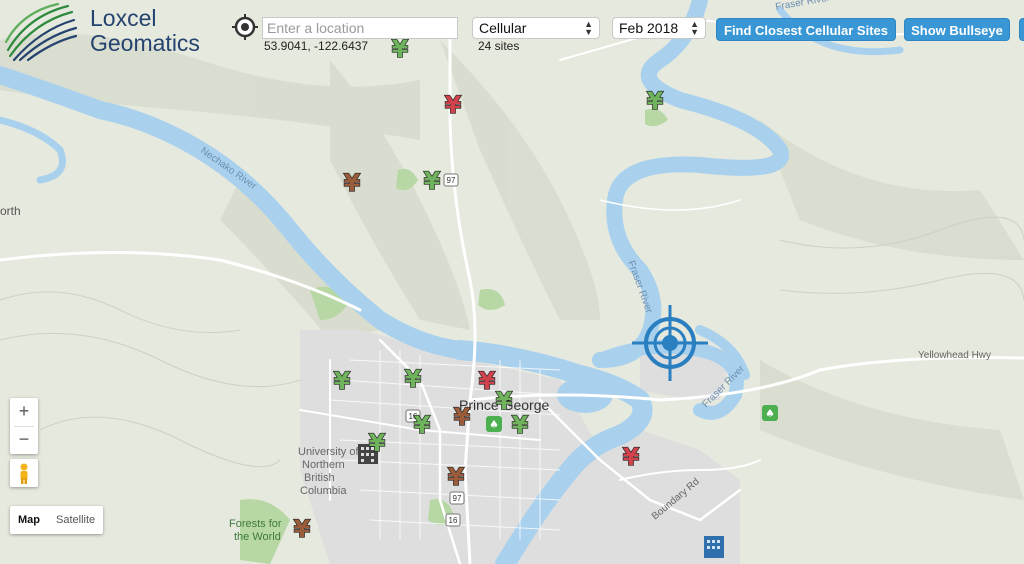 Image resolution: width=1024 pixels, height=564 pixels. What do you see at coordinates (245, 27) in the screenshot?
I see `geolocate-crosshair-icon` at bounding box center [245, 27].